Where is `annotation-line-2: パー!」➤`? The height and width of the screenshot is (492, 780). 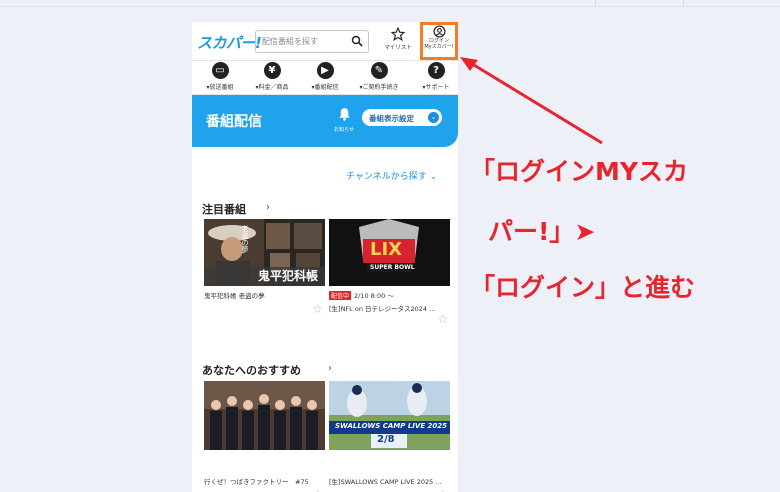 annotation-line-2: パー!」➤ is located at coordinates (542, 231).